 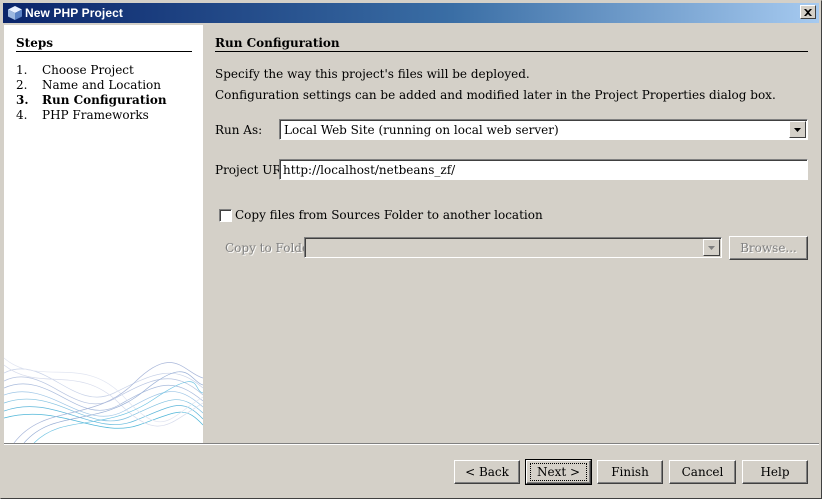 I want to click on copy-files-checkbox, so click(x=225, y=215).